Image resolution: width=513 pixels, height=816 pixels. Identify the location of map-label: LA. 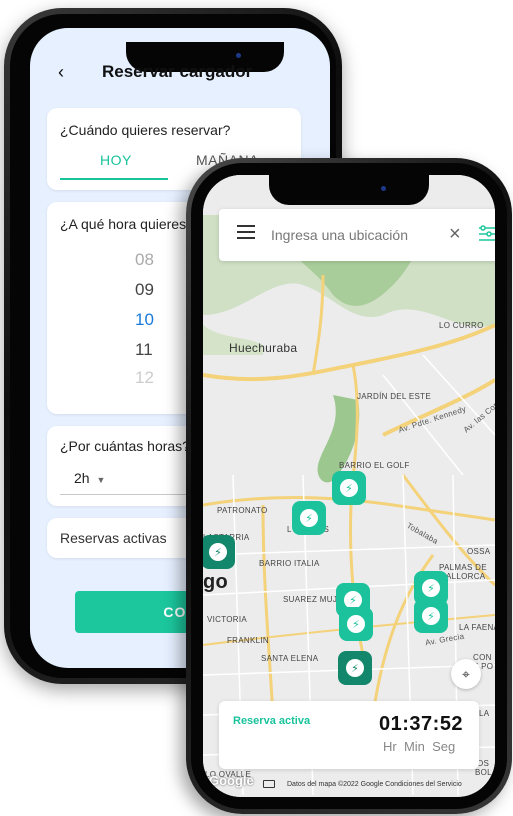
(484, 713).